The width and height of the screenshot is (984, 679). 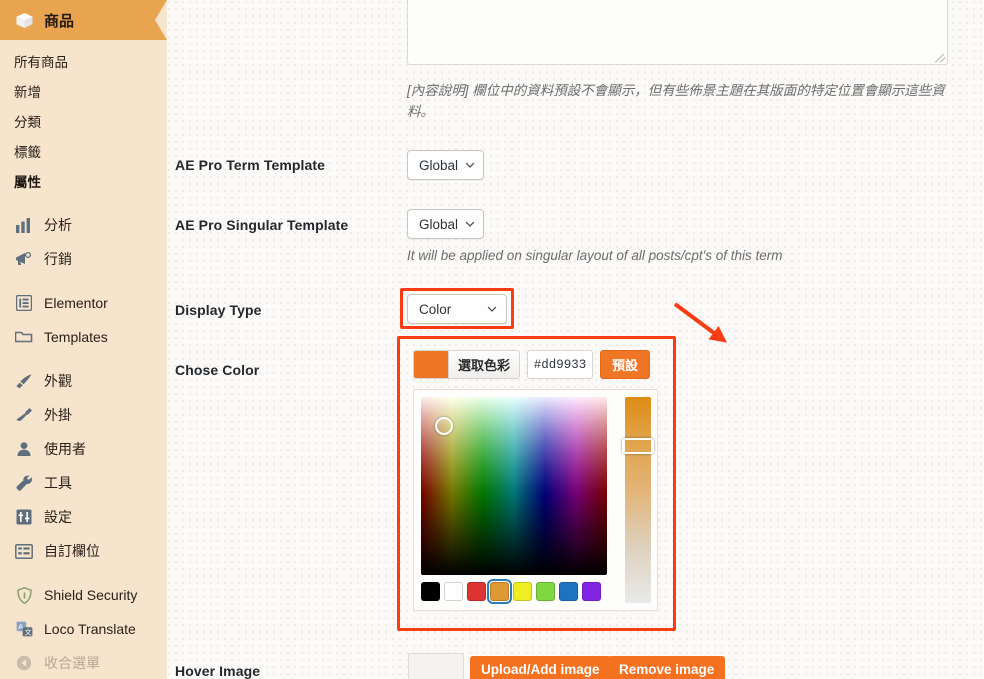 I want to click on user-icon, so click(x=24, y=449).